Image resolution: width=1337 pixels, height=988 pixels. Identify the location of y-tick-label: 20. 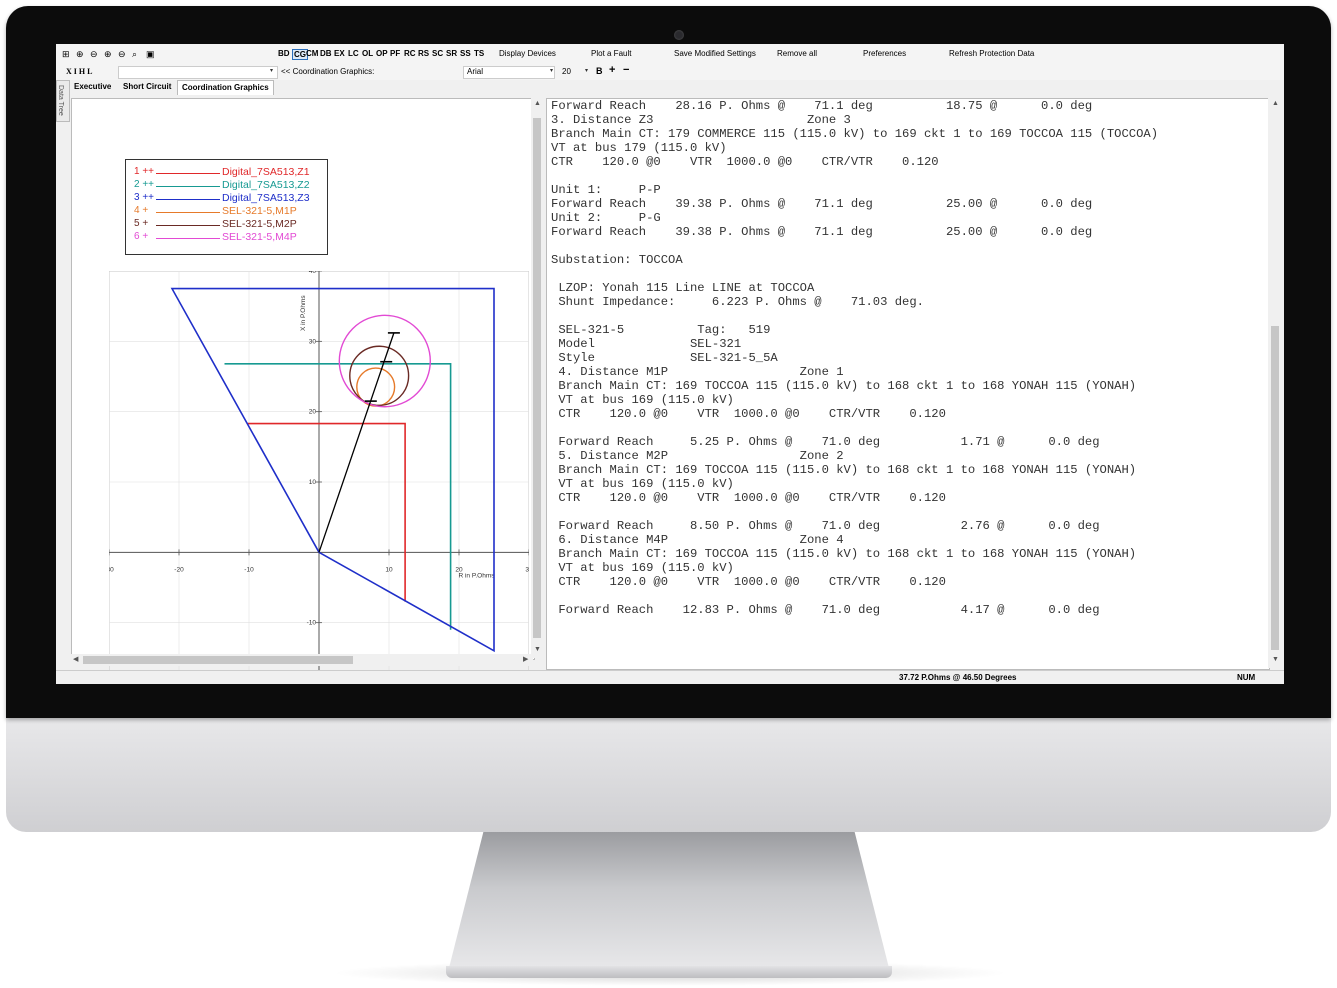
(313, 412).